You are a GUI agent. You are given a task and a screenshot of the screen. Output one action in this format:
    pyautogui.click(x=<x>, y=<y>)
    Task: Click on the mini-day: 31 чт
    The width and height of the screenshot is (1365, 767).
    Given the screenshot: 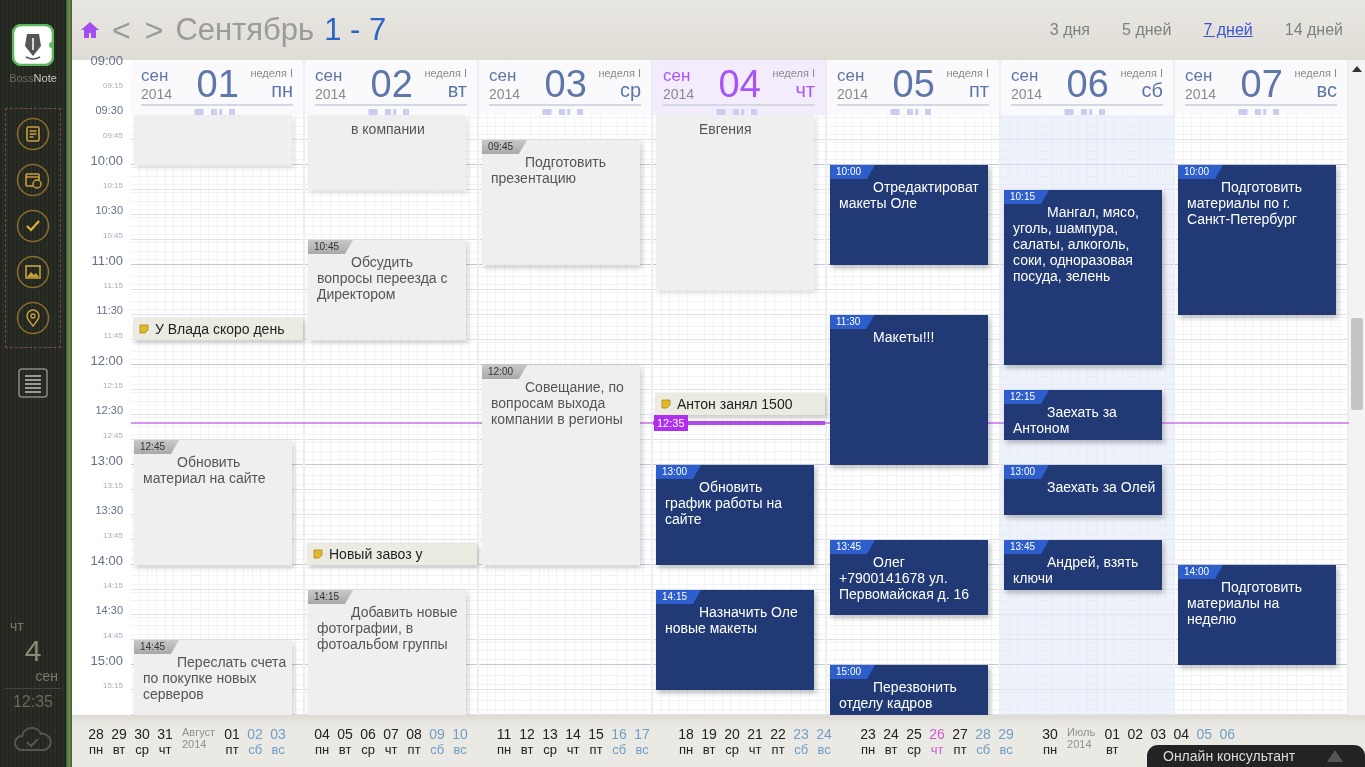 What is the action you would take?
    pyautogui.click(x=165, y=741)
    